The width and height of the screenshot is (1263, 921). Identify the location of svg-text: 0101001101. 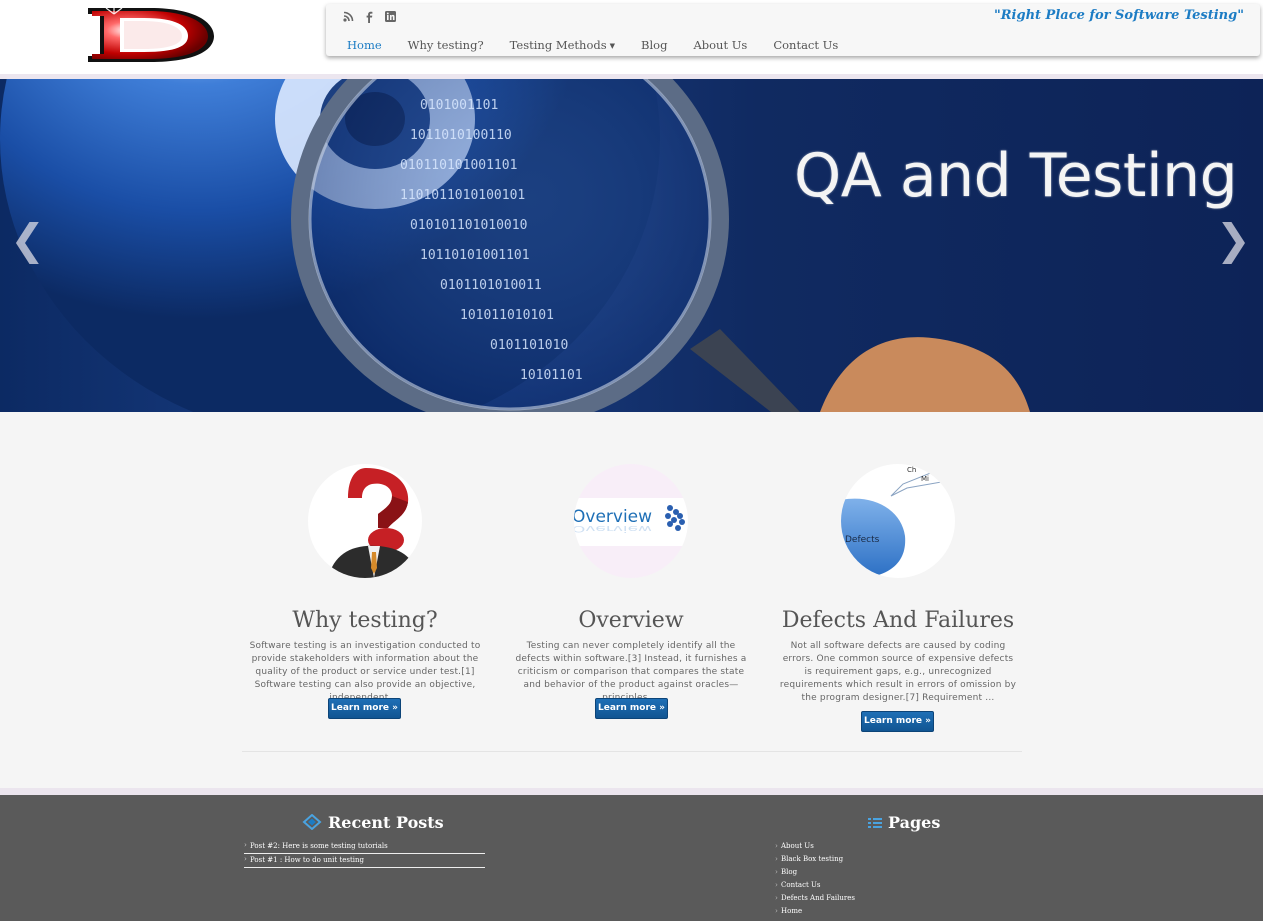
(459, 105).